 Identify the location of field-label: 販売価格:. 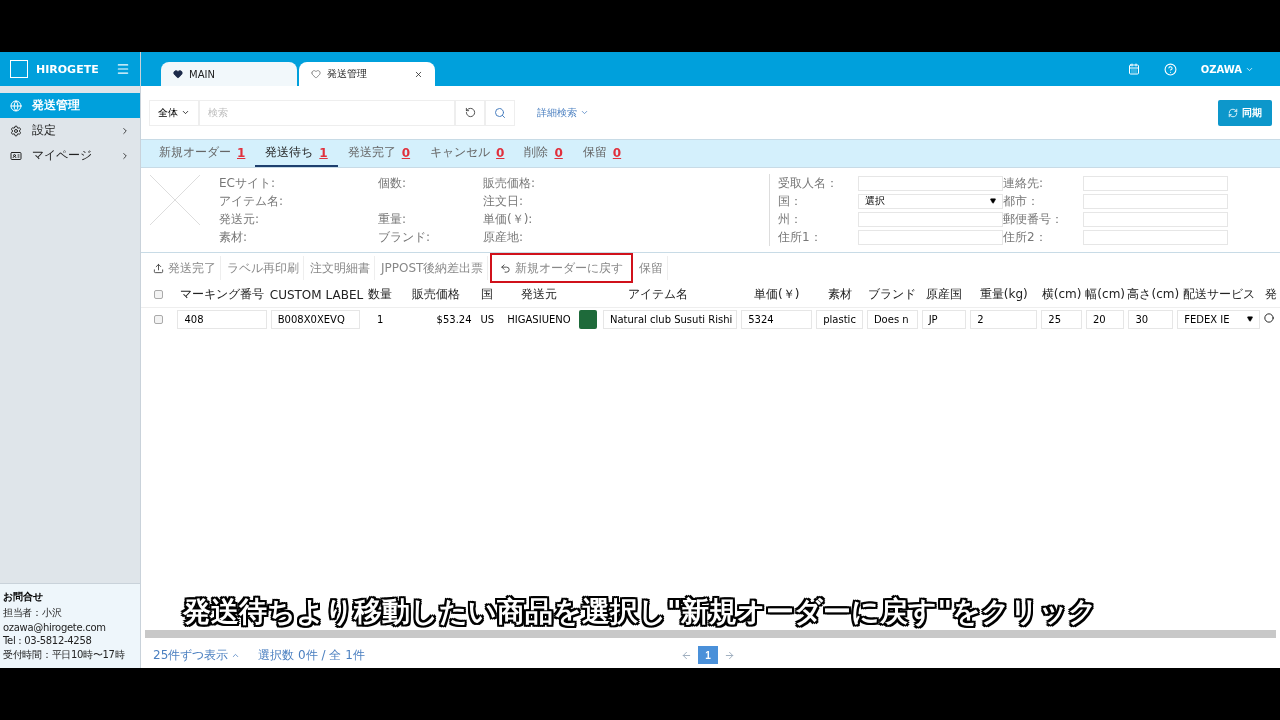
(510, 183).